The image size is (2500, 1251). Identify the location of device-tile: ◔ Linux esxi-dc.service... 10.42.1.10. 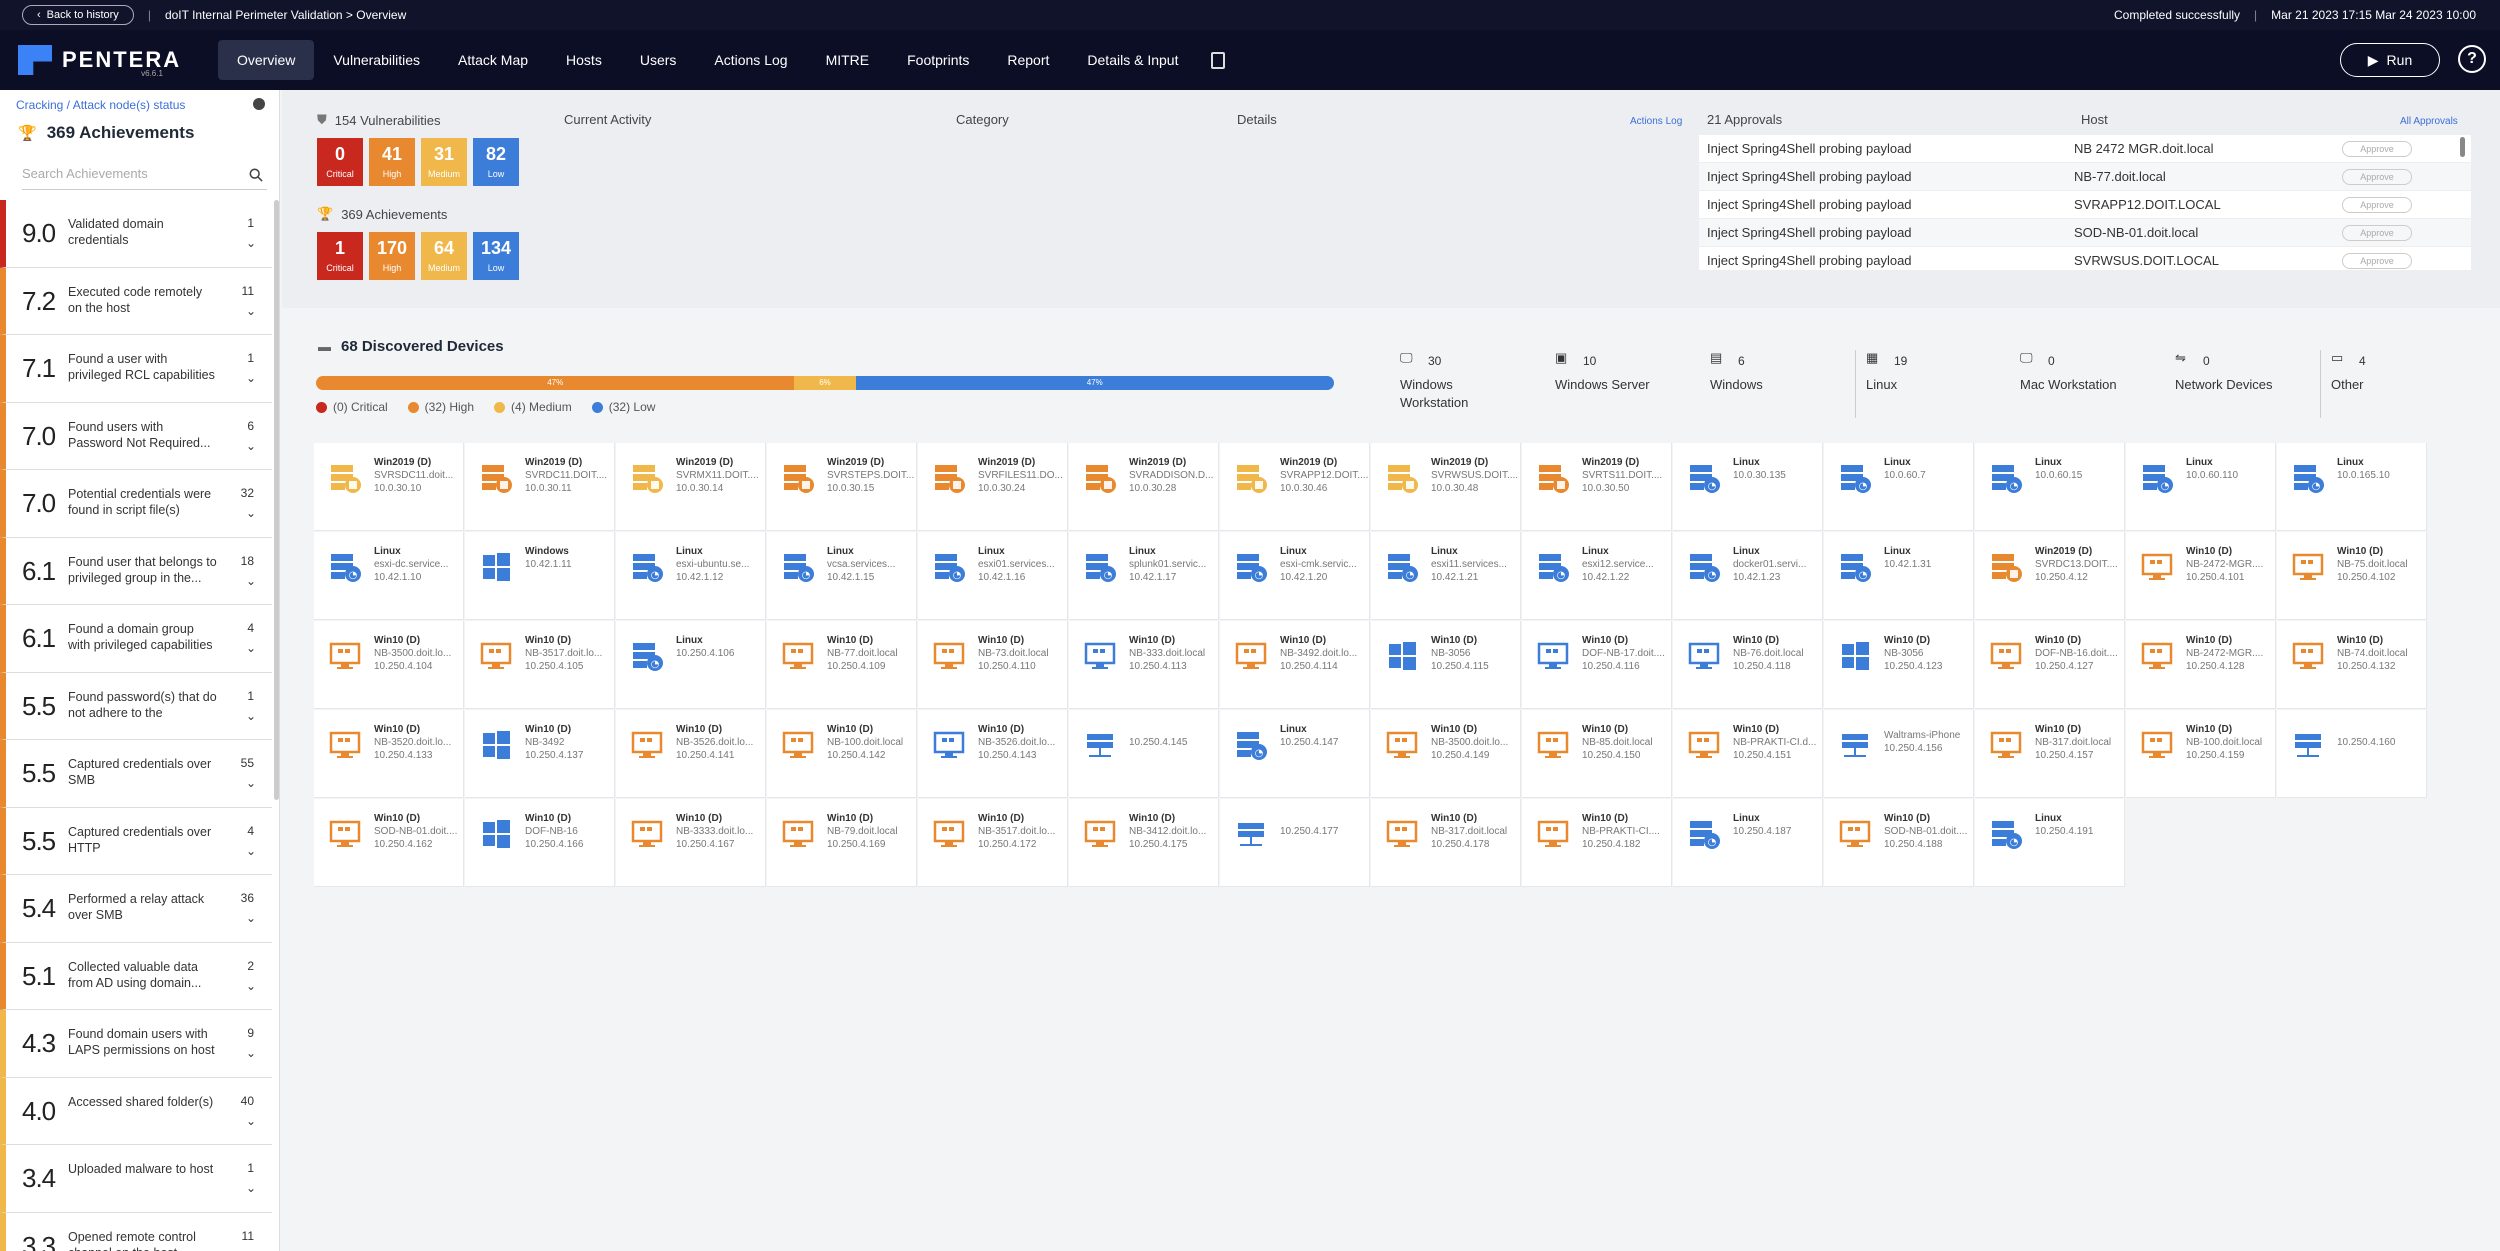
(389, 576).